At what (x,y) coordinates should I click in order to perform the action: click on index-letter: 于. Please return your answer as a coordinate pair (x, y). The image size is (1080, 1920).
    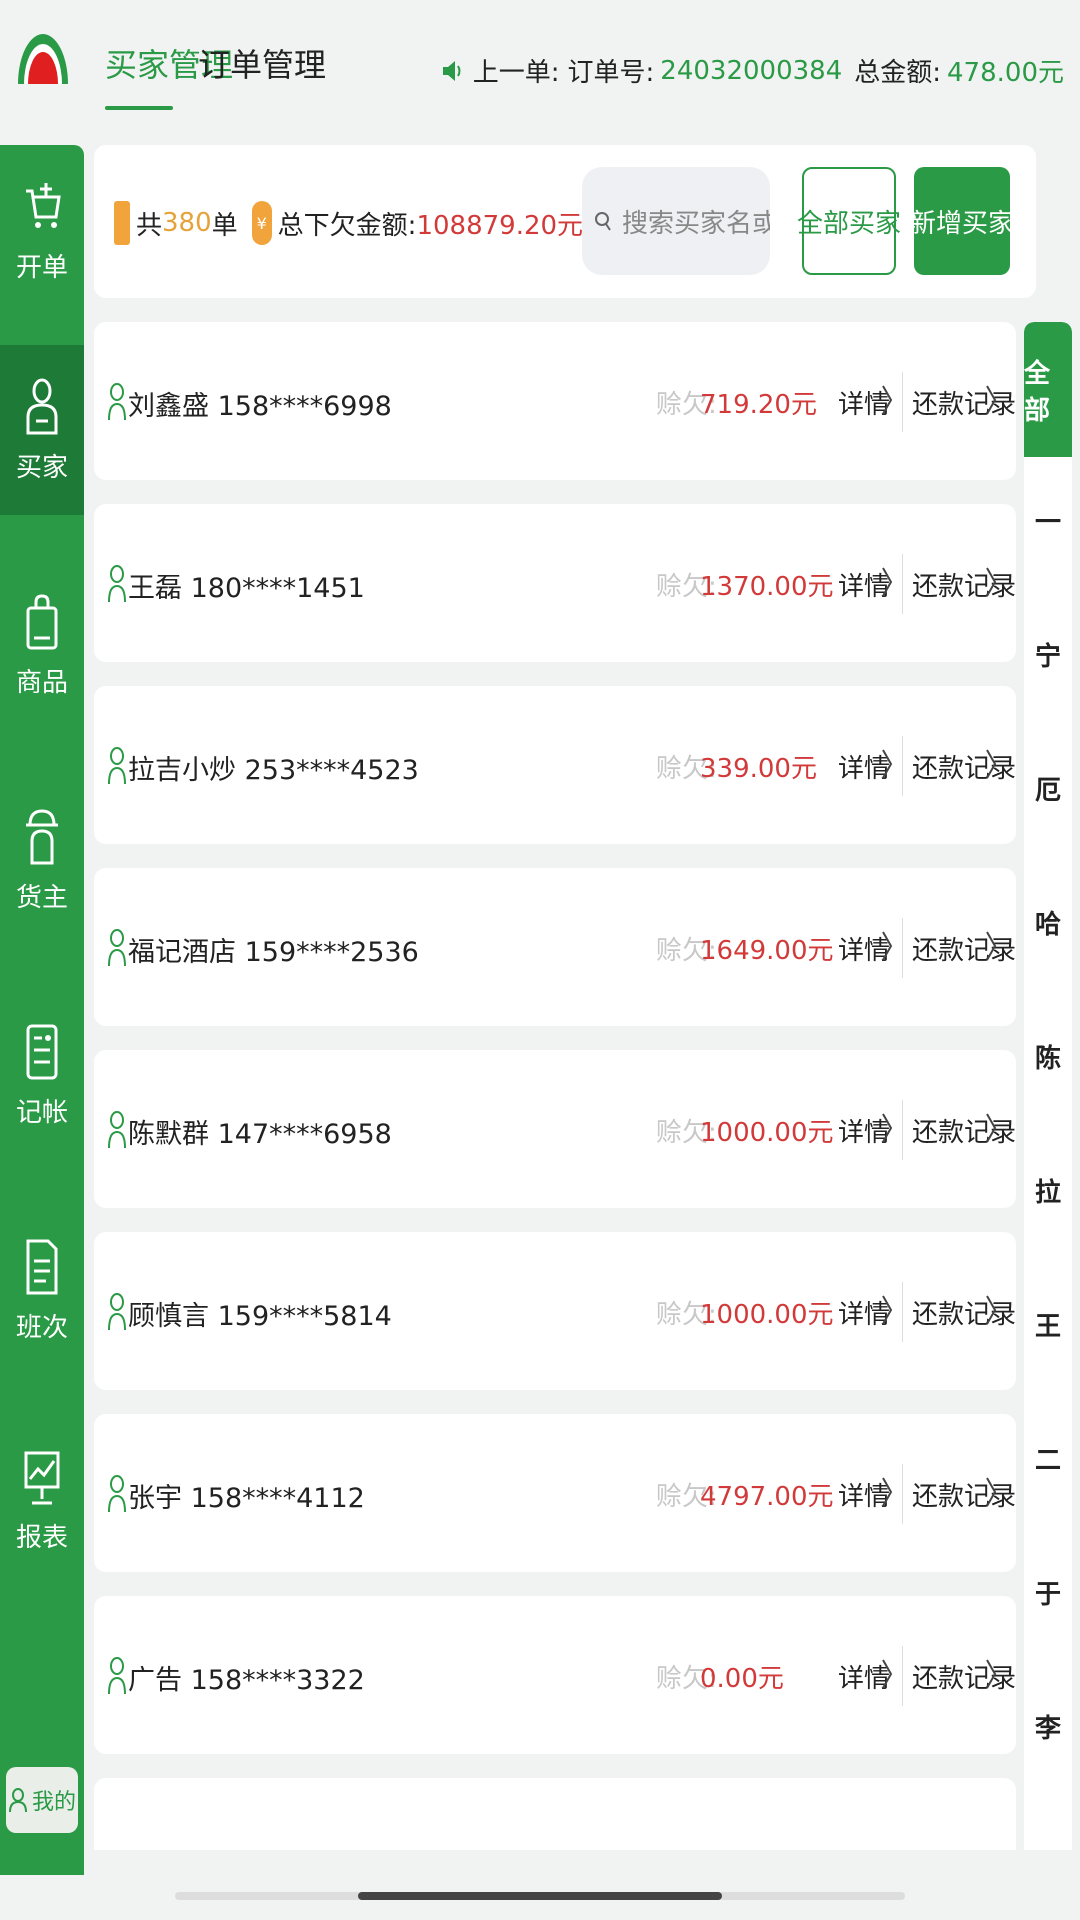
    Looking at the image, I should click on (1048, 1592).